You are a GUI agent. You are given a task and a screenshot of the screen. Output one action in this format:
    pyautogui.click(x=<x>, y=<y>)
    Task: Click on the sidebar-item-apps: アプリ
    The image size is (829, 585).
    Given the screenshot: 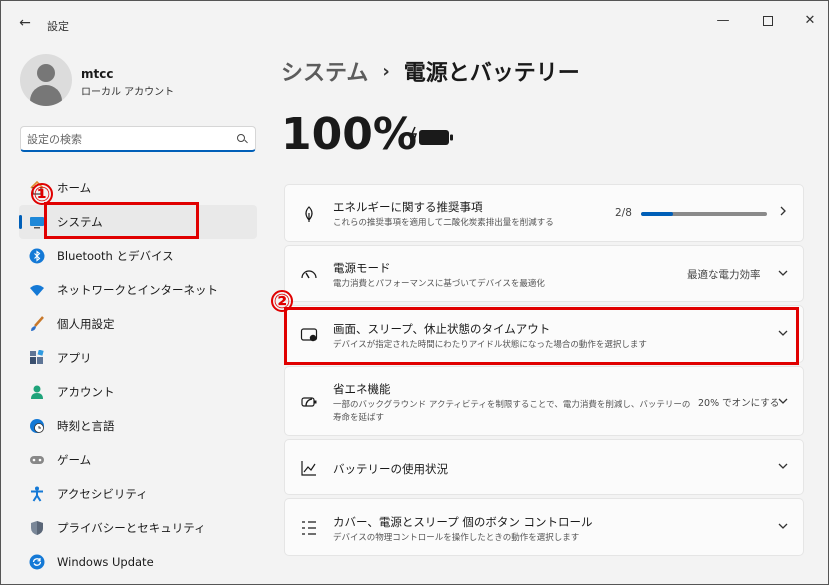 What is the action you would take?
    pyautogui.click(x=138, y=358)
    